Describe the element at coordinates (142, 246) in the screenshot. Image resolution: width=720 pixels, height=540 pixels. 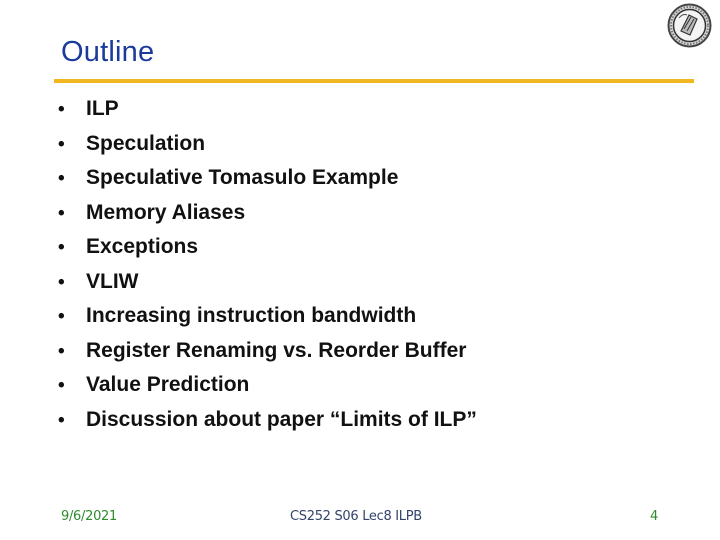
I see `bullet-text: Exceptions` at that location.